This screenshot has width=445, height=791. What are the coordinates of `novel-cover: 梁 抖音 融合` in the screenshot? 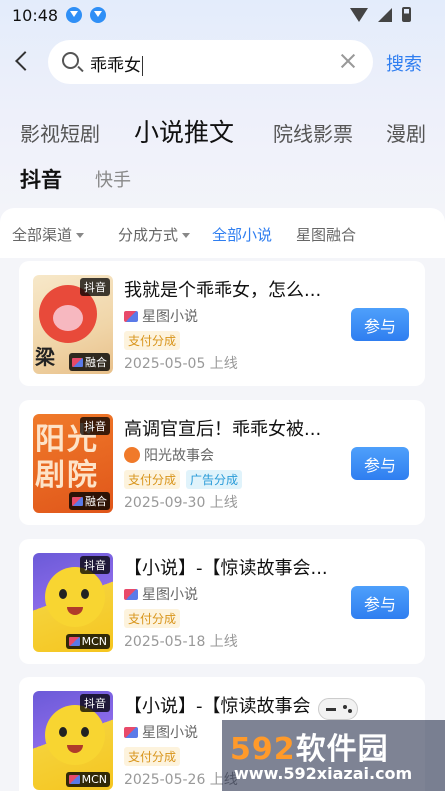 It's located at (73, 324).